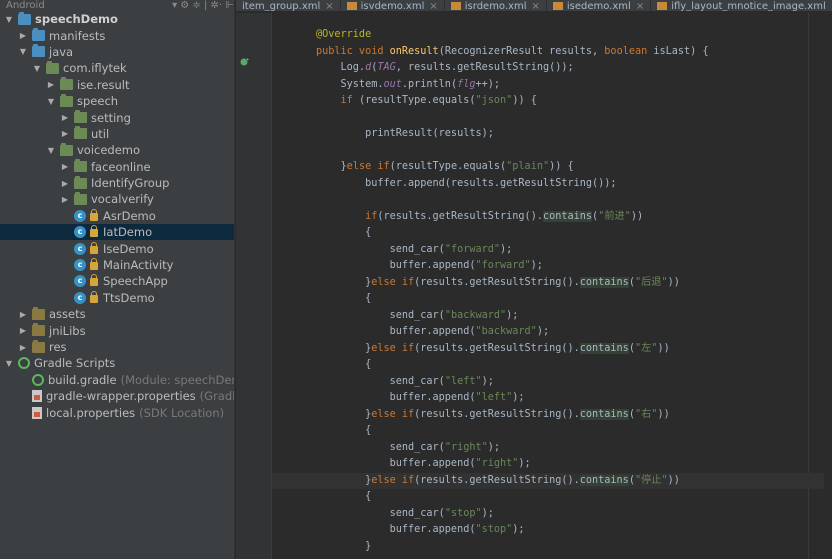  What do you see at coordinates (37, 396) in the screenshot?
I see `properties-file-icon` at bounding box center [37, 396].